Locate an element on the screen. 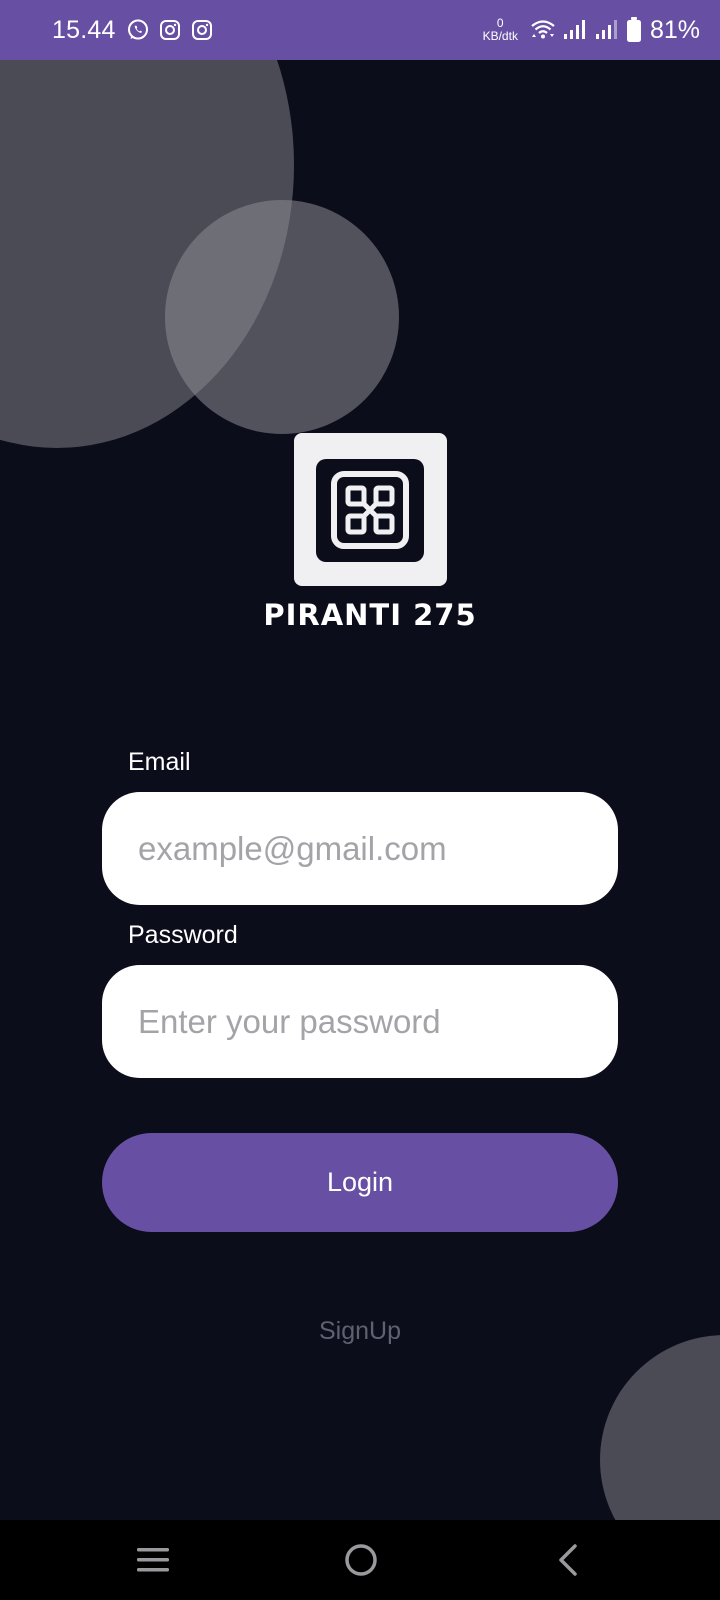 This screenshot has height=1600, width=720. menu-icon is located at coordinates (153, 1560).